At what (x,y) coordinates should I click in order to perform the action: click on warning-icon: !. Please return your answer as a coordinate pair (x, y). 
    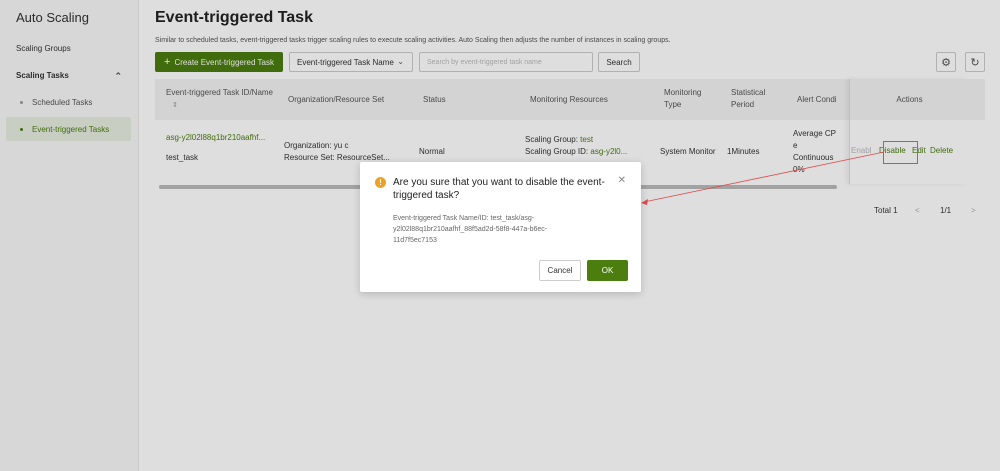
    Looking at the image, I should click on (380, 182).